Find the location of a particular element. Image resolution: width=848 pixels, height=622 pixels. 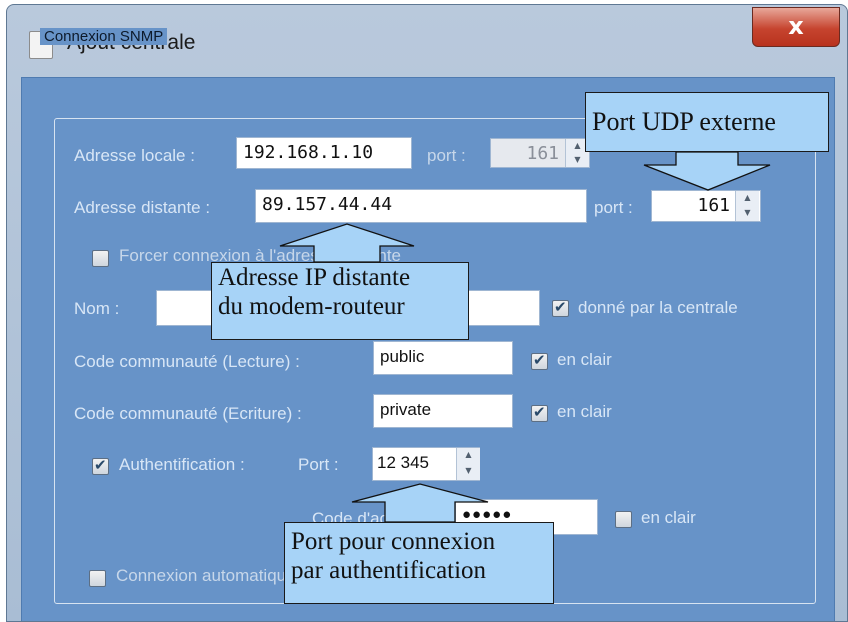

auth-port-callout-line1: Port pour connexion is located at coordinates (393, 541).